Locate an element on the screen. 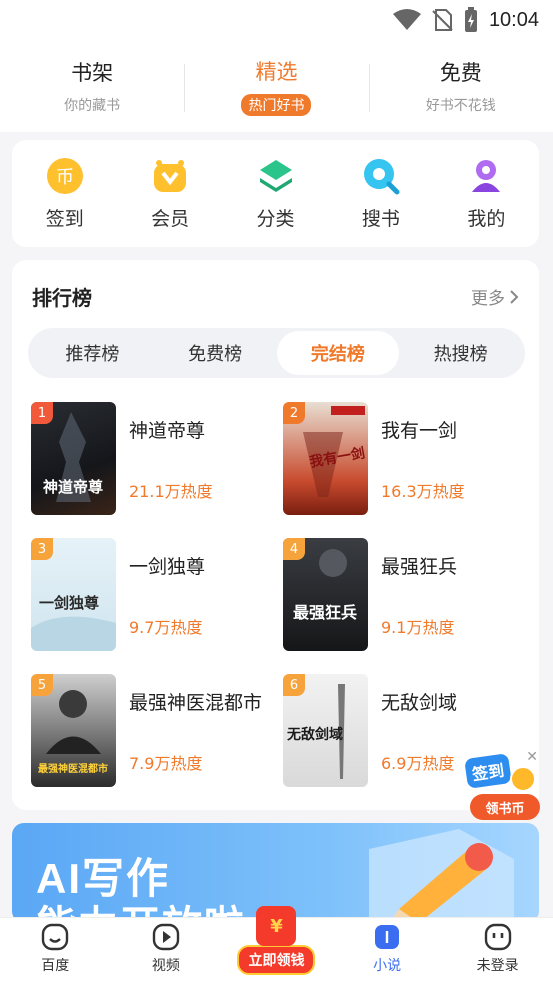 Image resolution: width=553 pixels, height=983 pixels. tab-subtitle: 好书不花钱 is located at coordinates (460, 106).